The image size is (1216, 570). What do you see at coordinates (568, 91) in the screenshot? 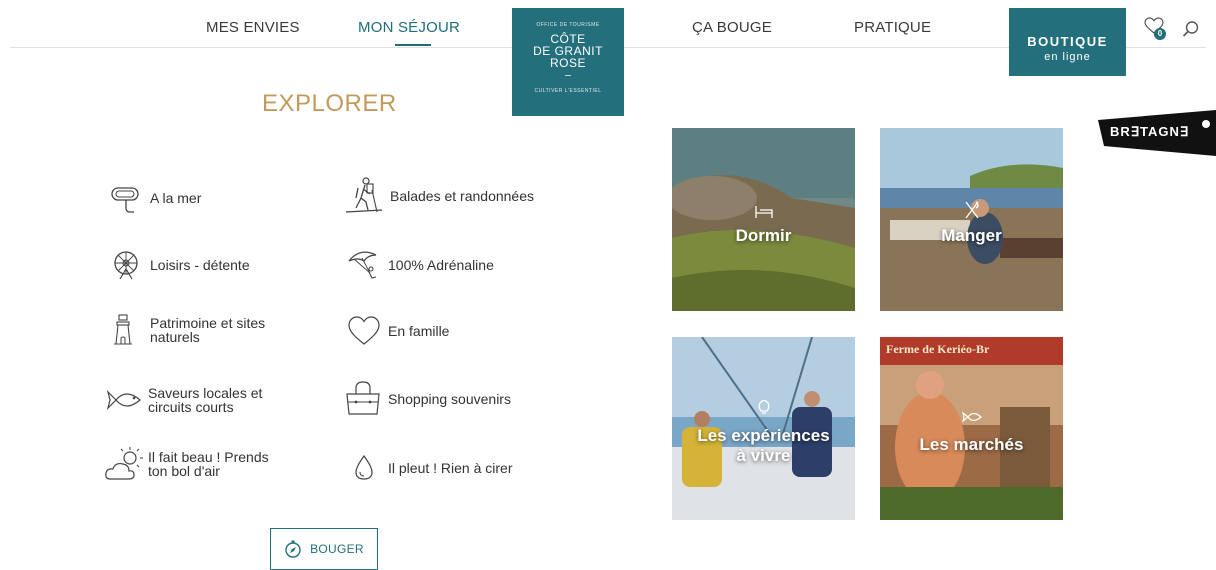
I see `logo-tagline: CULTIVER L'ESSENTIEL` at bounding box center [568, 91].